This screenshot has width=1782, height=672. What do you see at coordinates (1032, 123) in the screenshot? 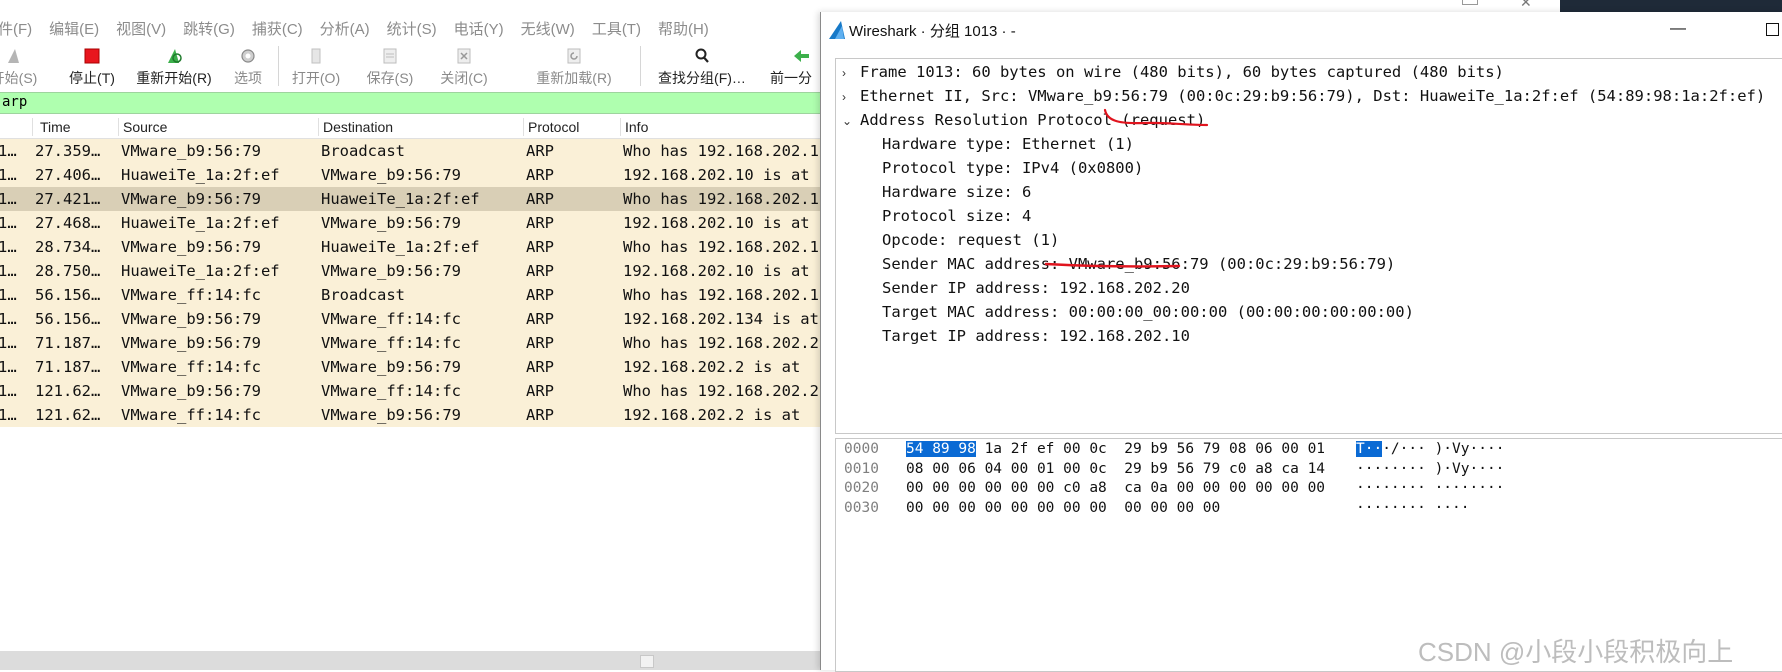
I see `detail-tree-node: Address Resolution Protocol (request)` at bounding box center [1032, 123].